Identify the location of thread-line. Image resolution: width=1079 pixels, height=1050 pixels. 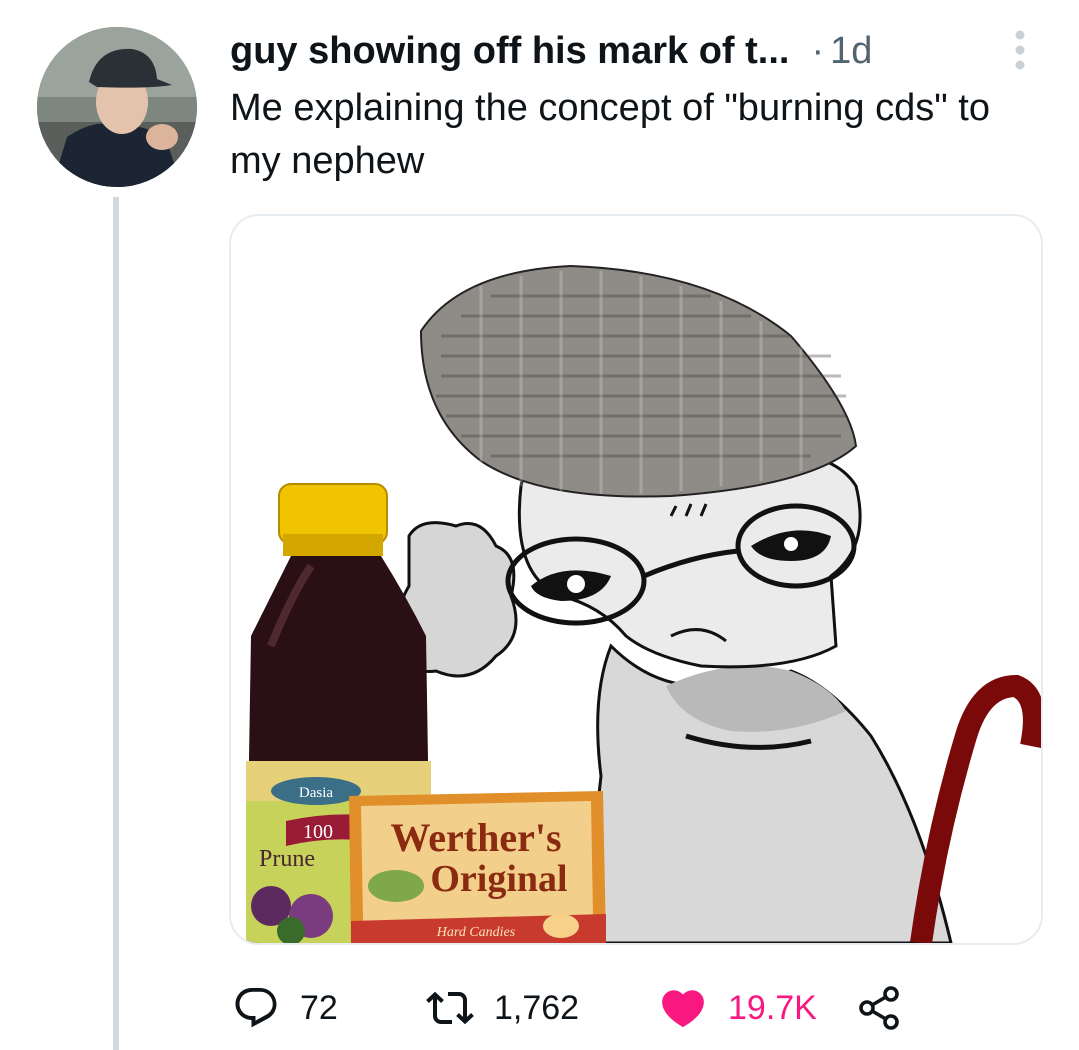
(116, 623).